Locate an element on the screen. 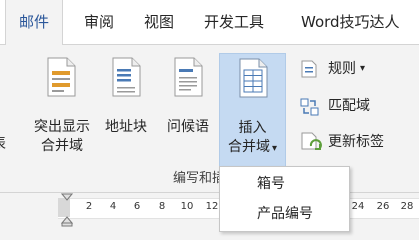 The width and height of the screenshot is (419, 240). rules-button: 规则 ▾ is located at coordinates (343, 69).